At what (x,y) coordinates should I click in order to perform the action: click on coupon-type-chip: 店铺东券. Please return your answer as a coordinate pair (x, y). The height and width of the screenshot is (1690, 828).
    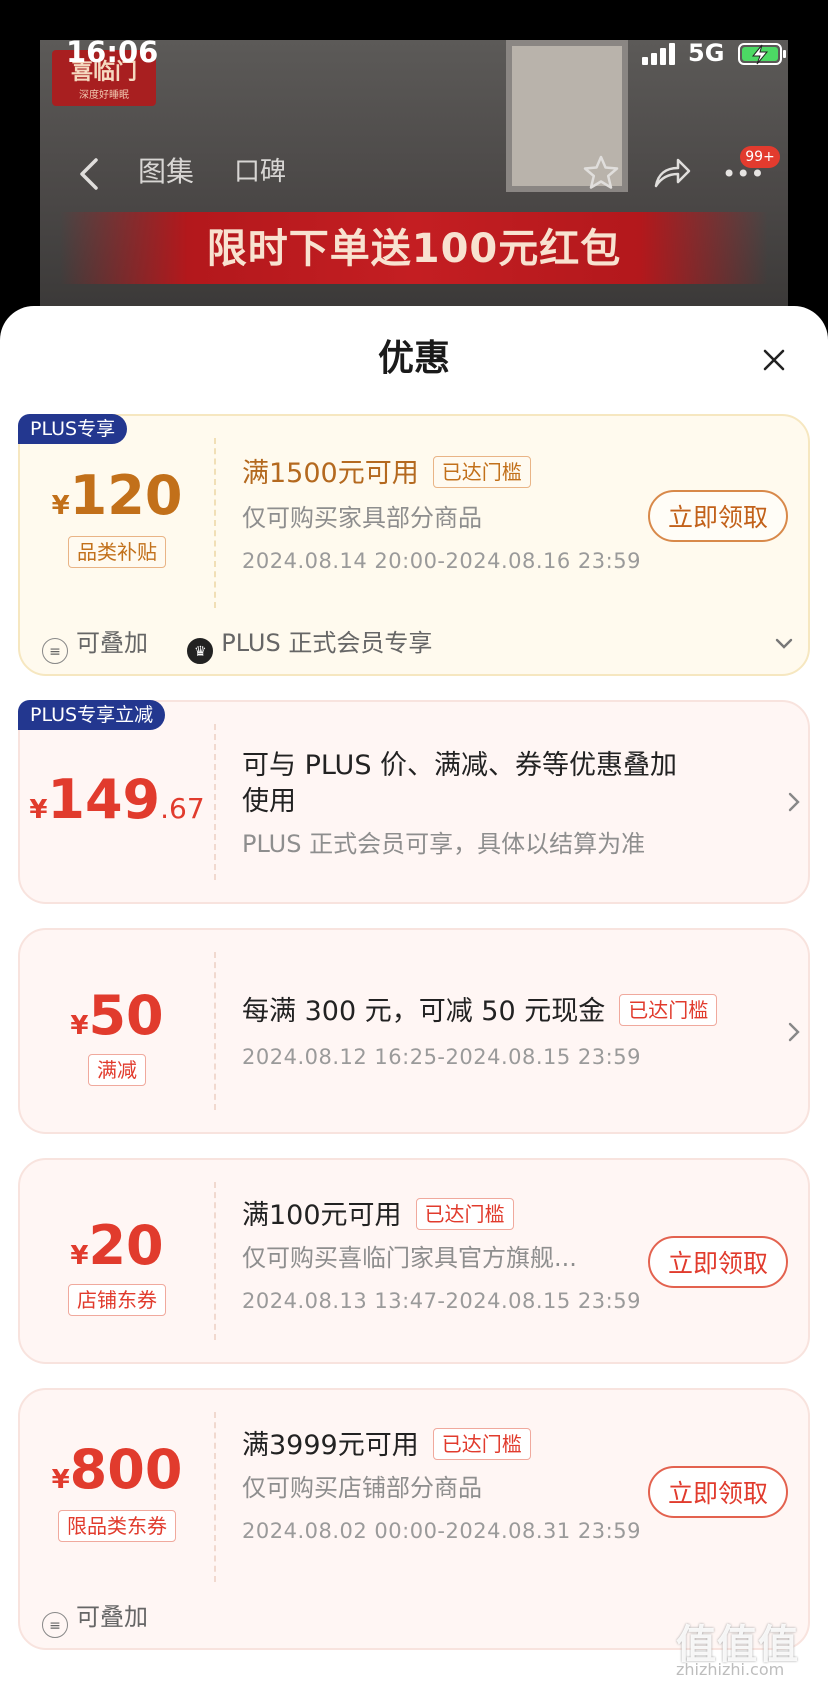
    Looking at the image, I should click on (117, 1300).